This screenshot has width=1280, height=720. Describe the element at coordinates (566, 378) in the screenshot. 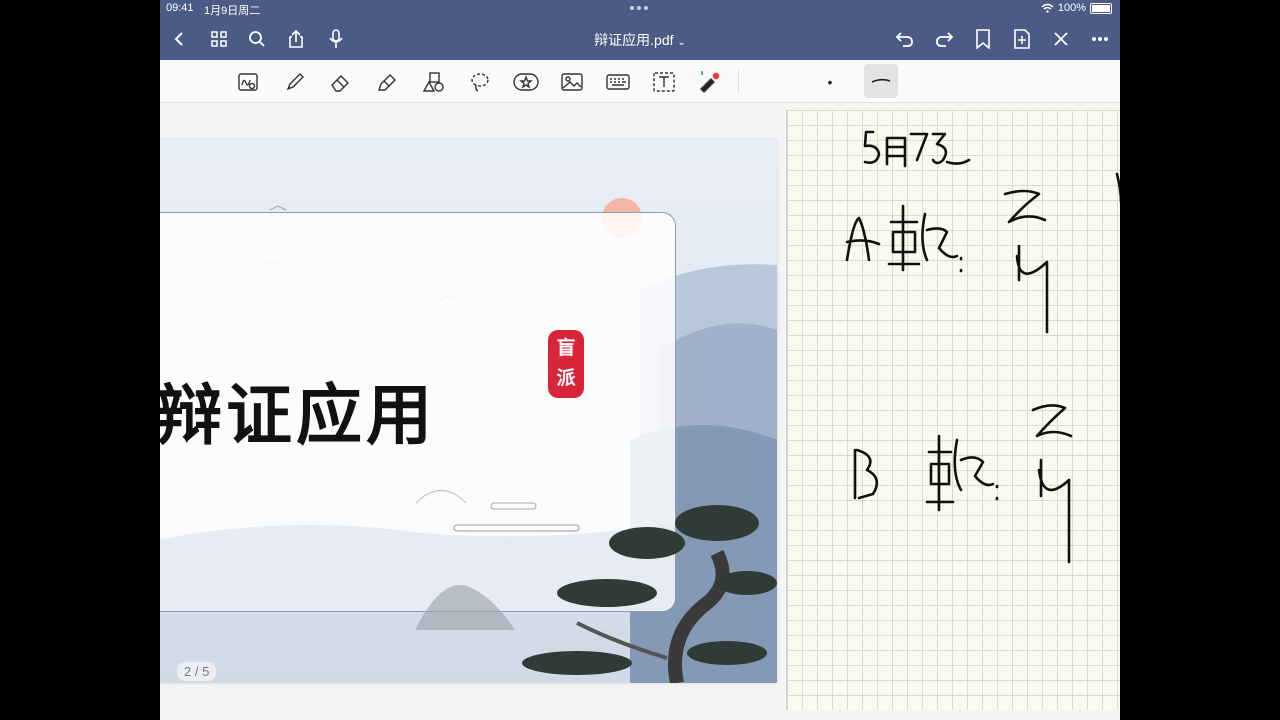

I see `seal-char-2: 派` at that location.